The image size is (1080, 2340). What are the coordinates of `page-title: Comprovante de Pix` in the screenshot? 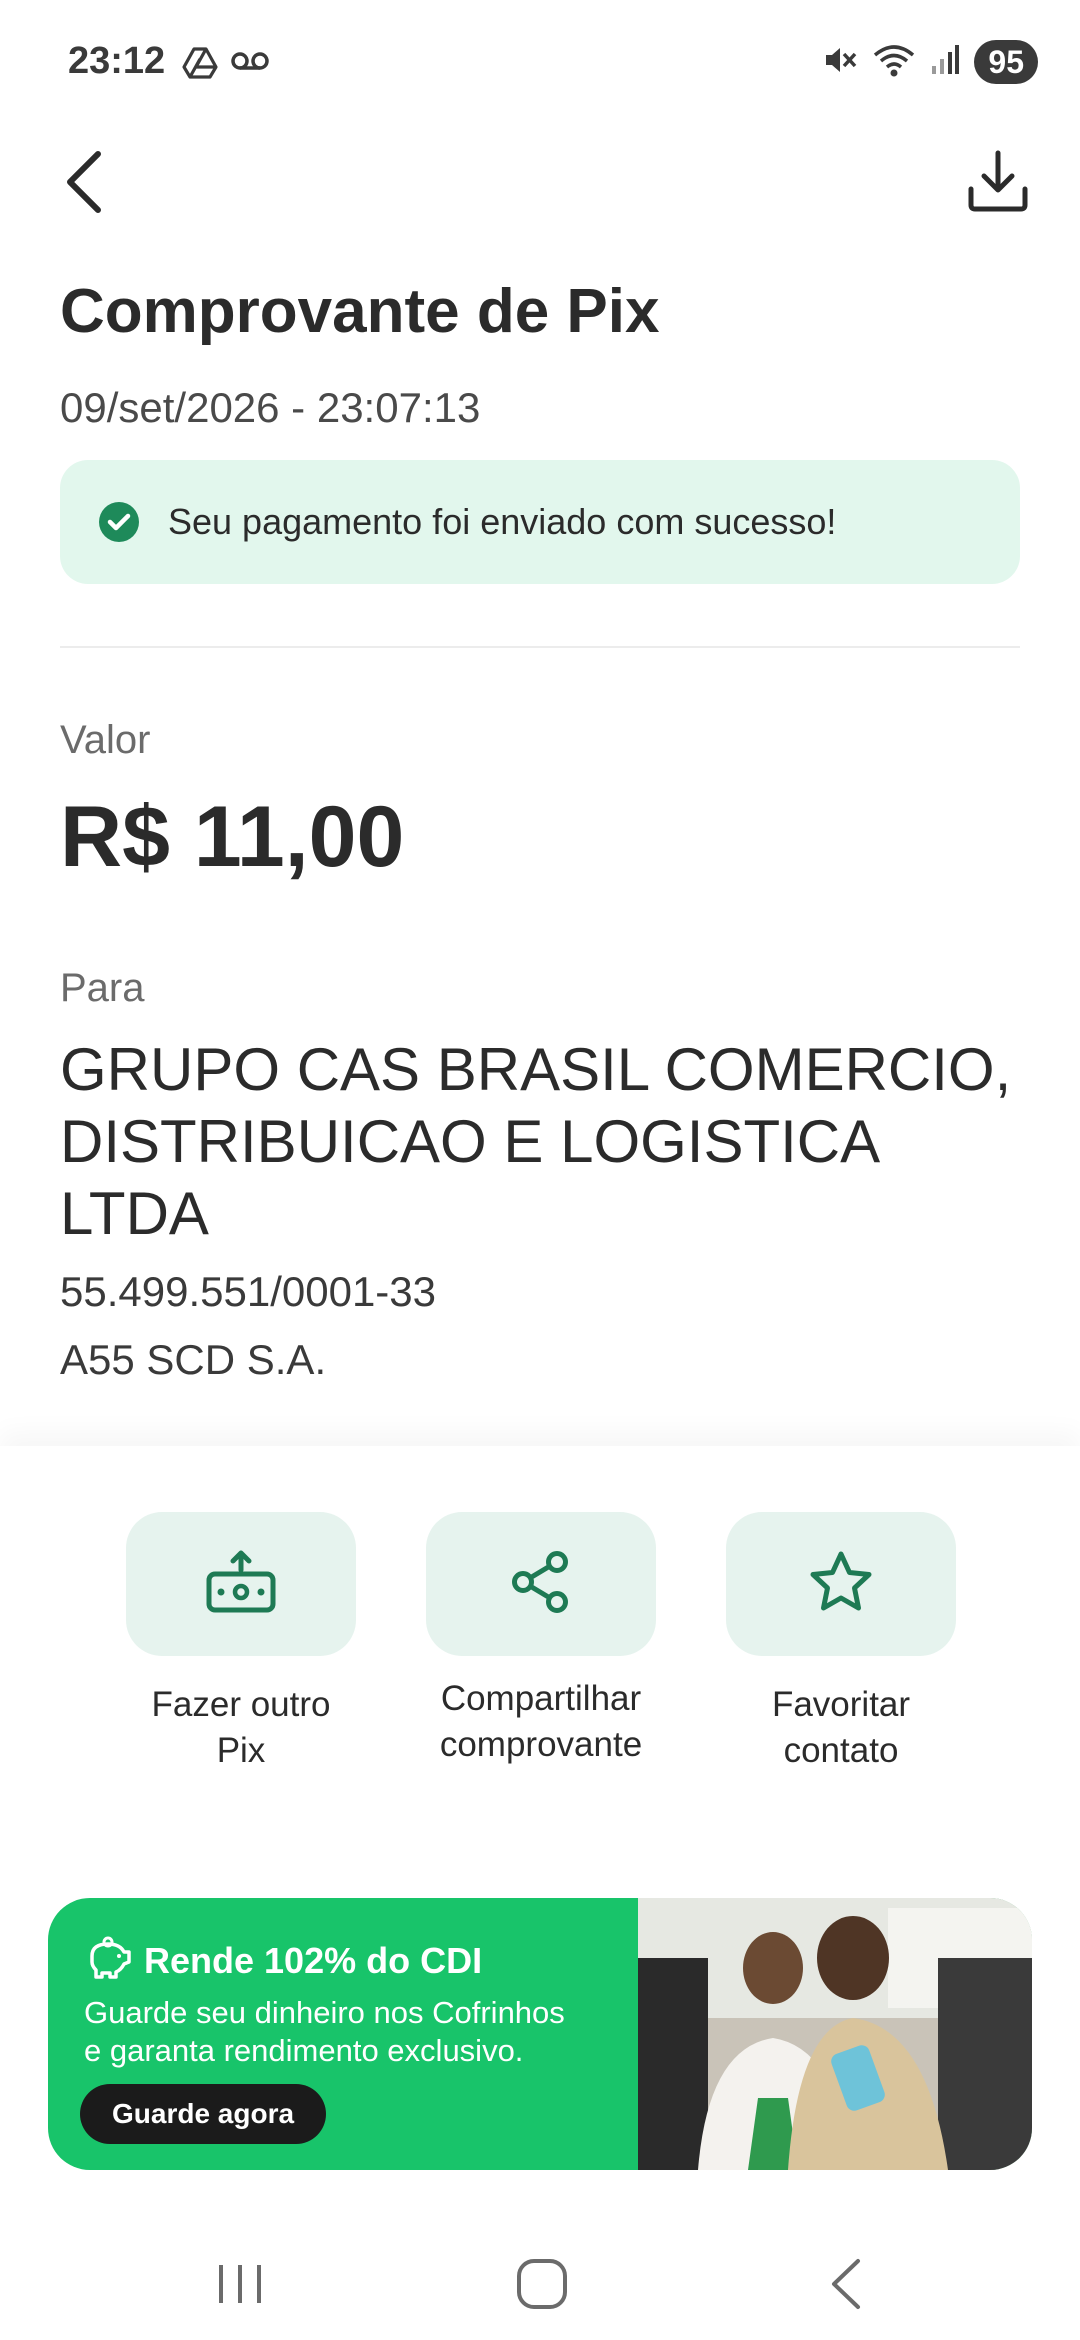 It's located at (360, 311).